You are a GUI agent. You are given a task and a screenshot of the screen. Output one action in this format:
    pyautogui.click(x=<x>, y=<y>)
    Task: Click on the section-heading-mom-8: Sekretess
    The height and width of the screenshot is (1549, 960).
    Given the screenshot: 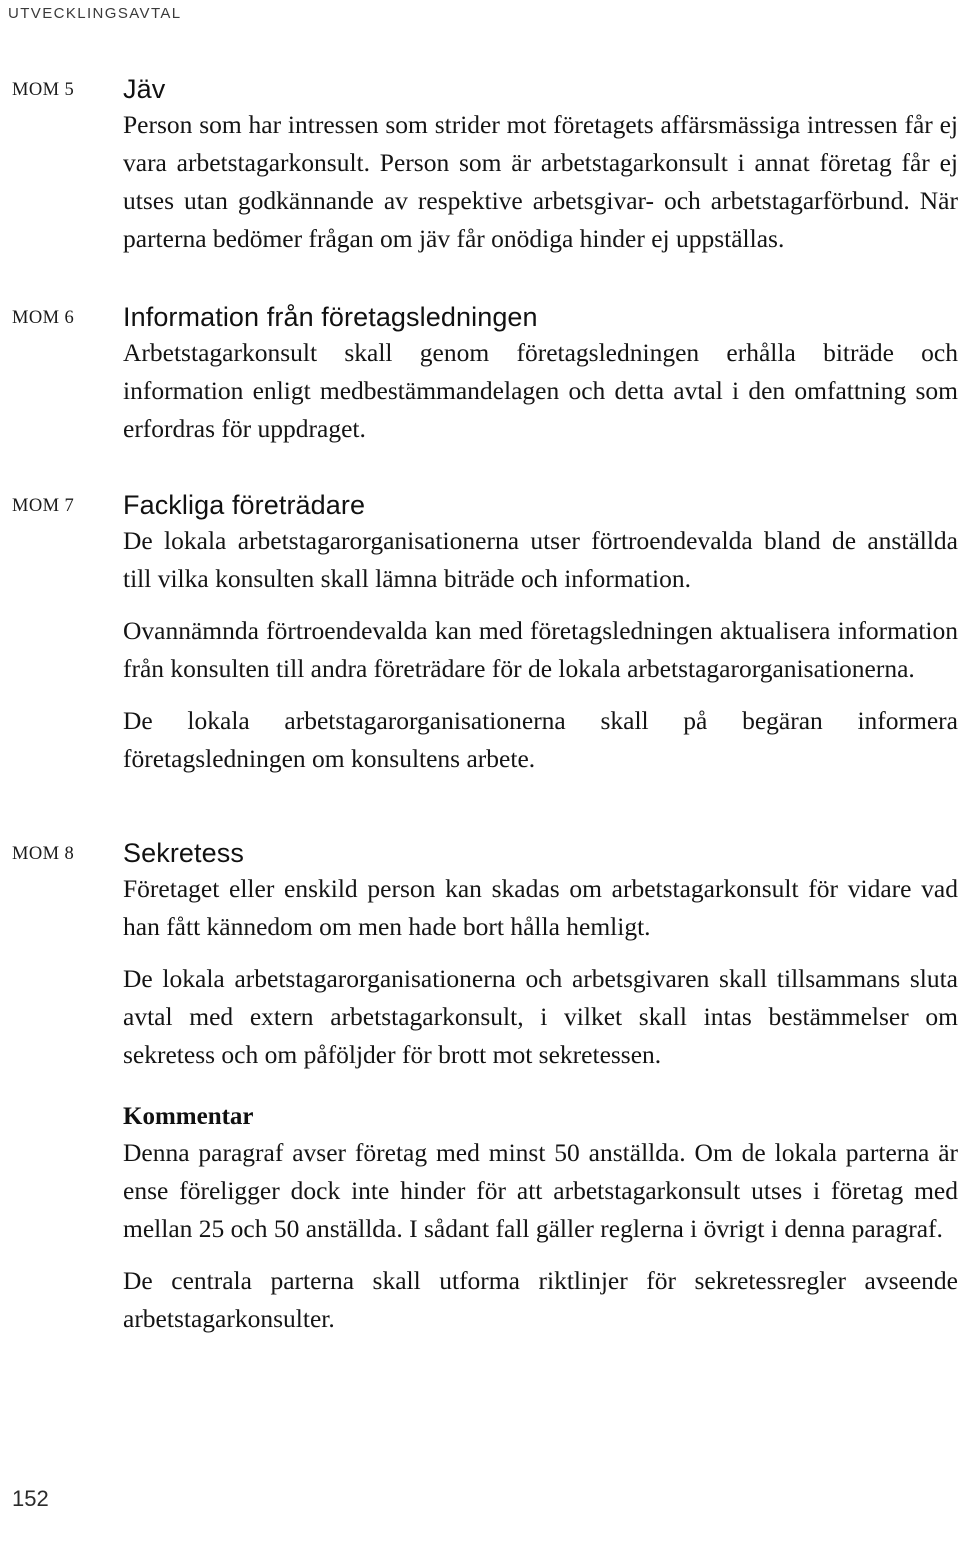 What is the action you would take?
    pyautogui.click(x=183, y=853)
    